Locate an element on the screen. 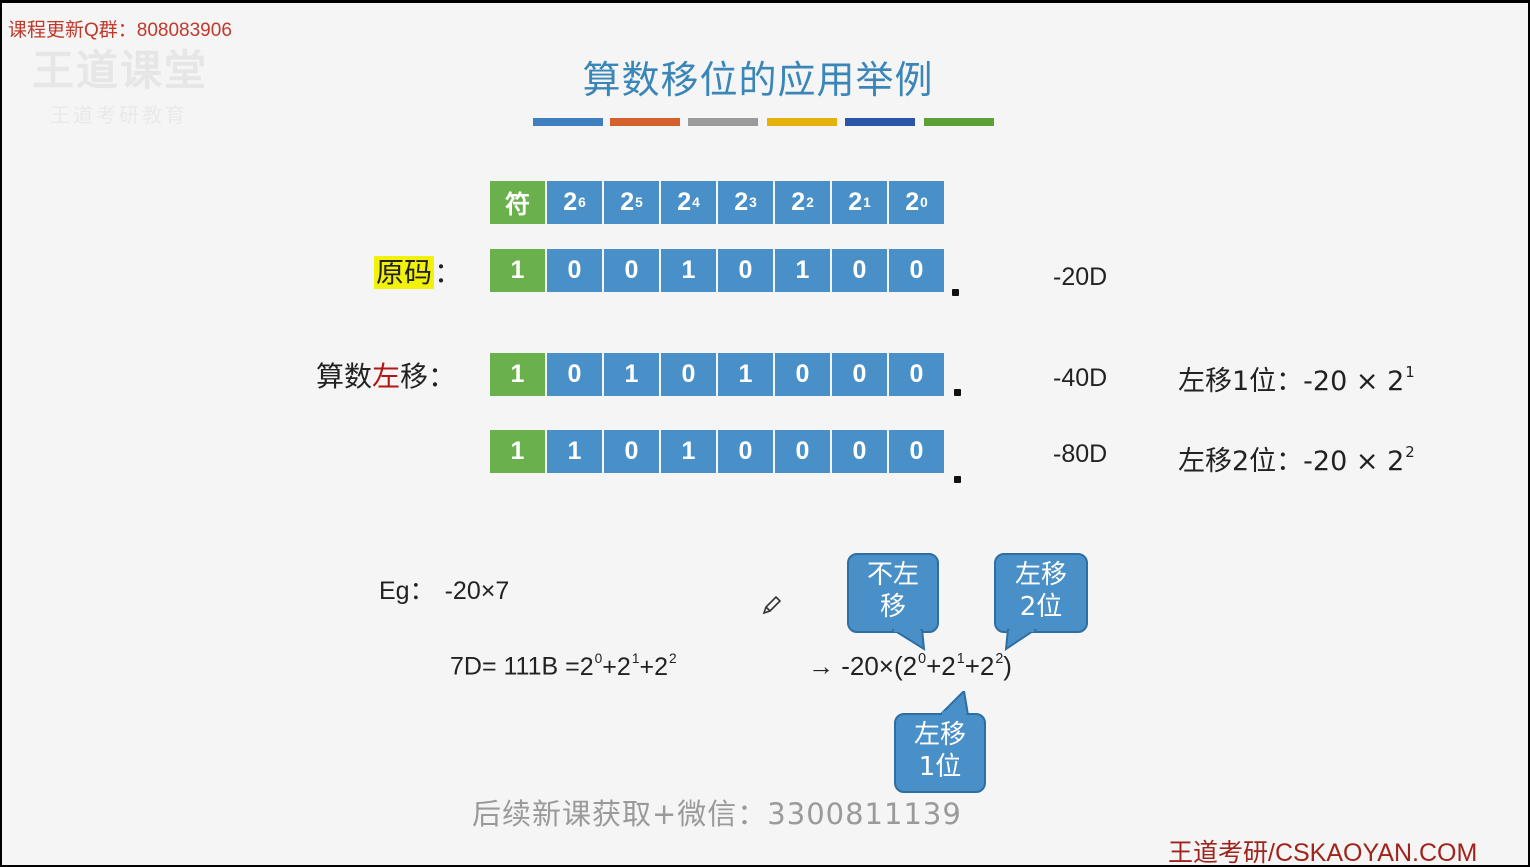  callout-no-shift: 不左 移 is located at coordinates (893, 593).